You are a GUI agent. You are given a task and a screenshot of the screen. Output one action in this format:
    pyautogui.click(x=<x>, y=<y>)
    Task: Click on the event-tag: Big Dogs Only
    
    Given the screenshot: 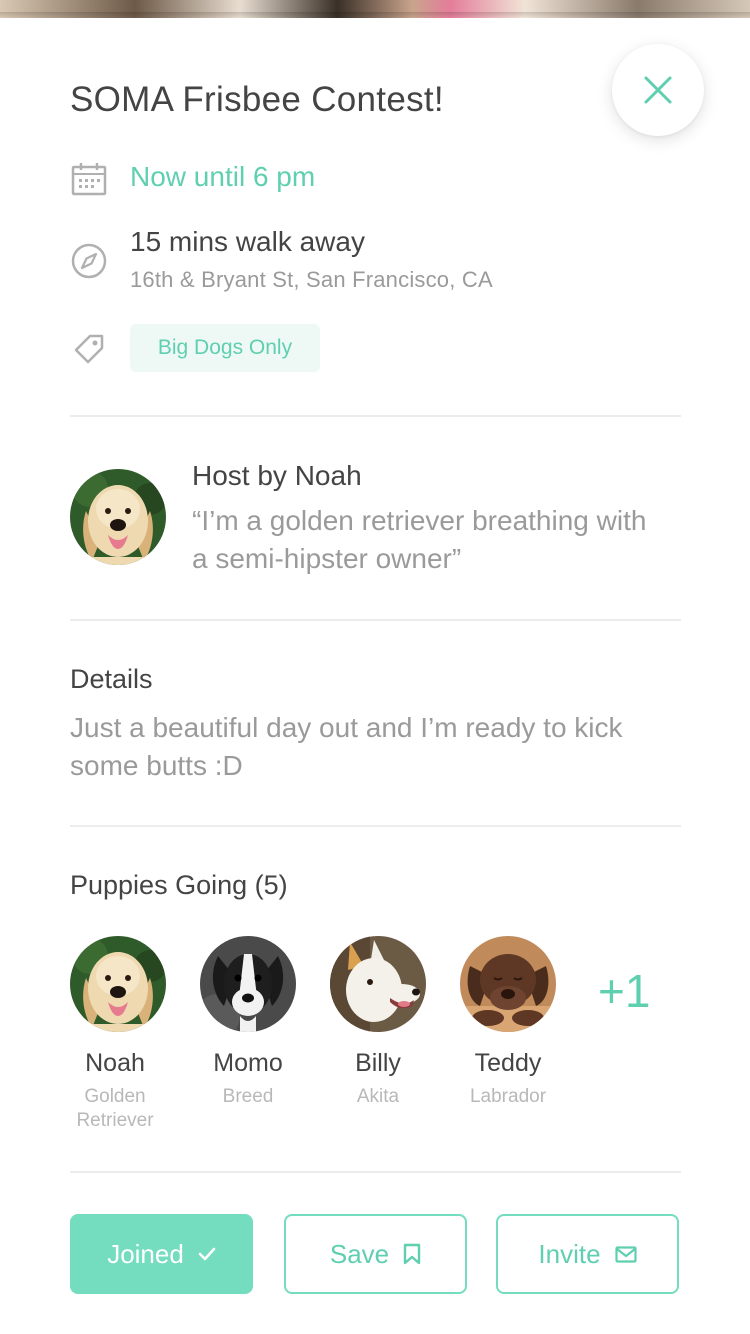 What is the action you would take?
    pyautogui.click(x=225, y=348)
    